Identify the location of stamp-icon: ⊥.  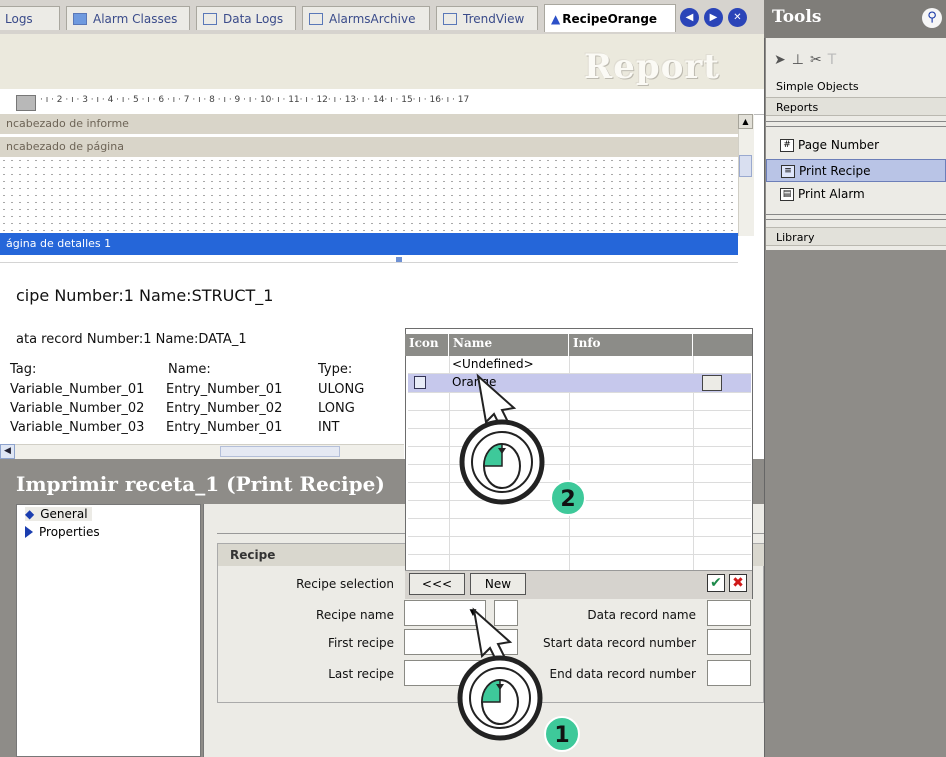
(801, 60).